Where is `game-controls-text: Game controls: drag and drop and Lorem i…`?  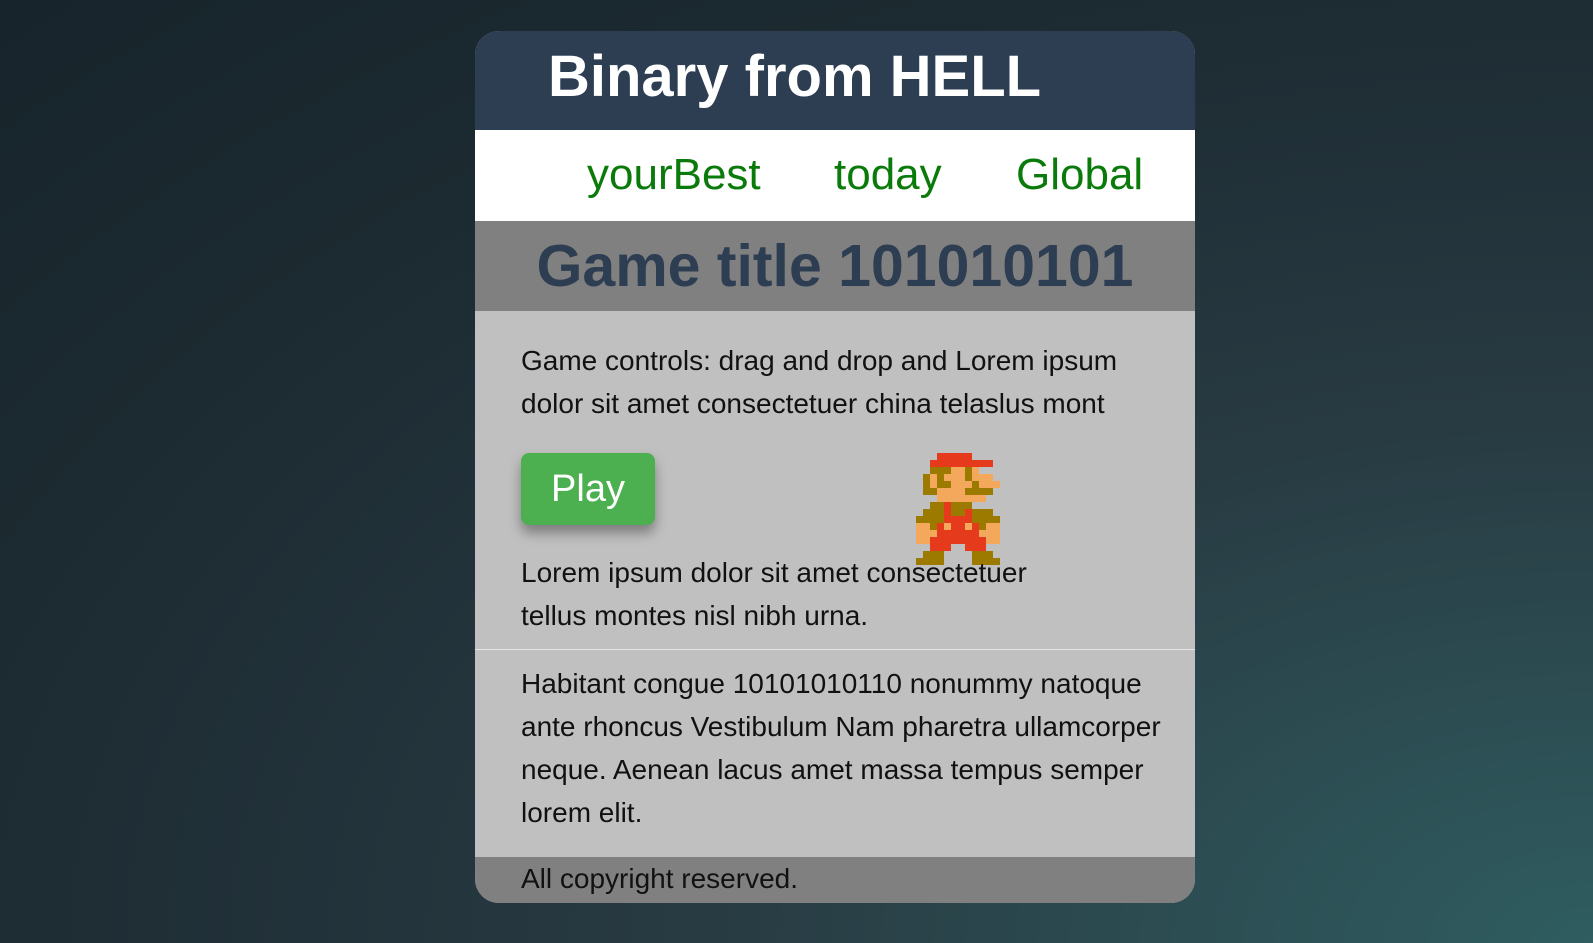
game-controls-text: Game controls: drag and drop and Lorem i… is located at coordinates (819, 382).